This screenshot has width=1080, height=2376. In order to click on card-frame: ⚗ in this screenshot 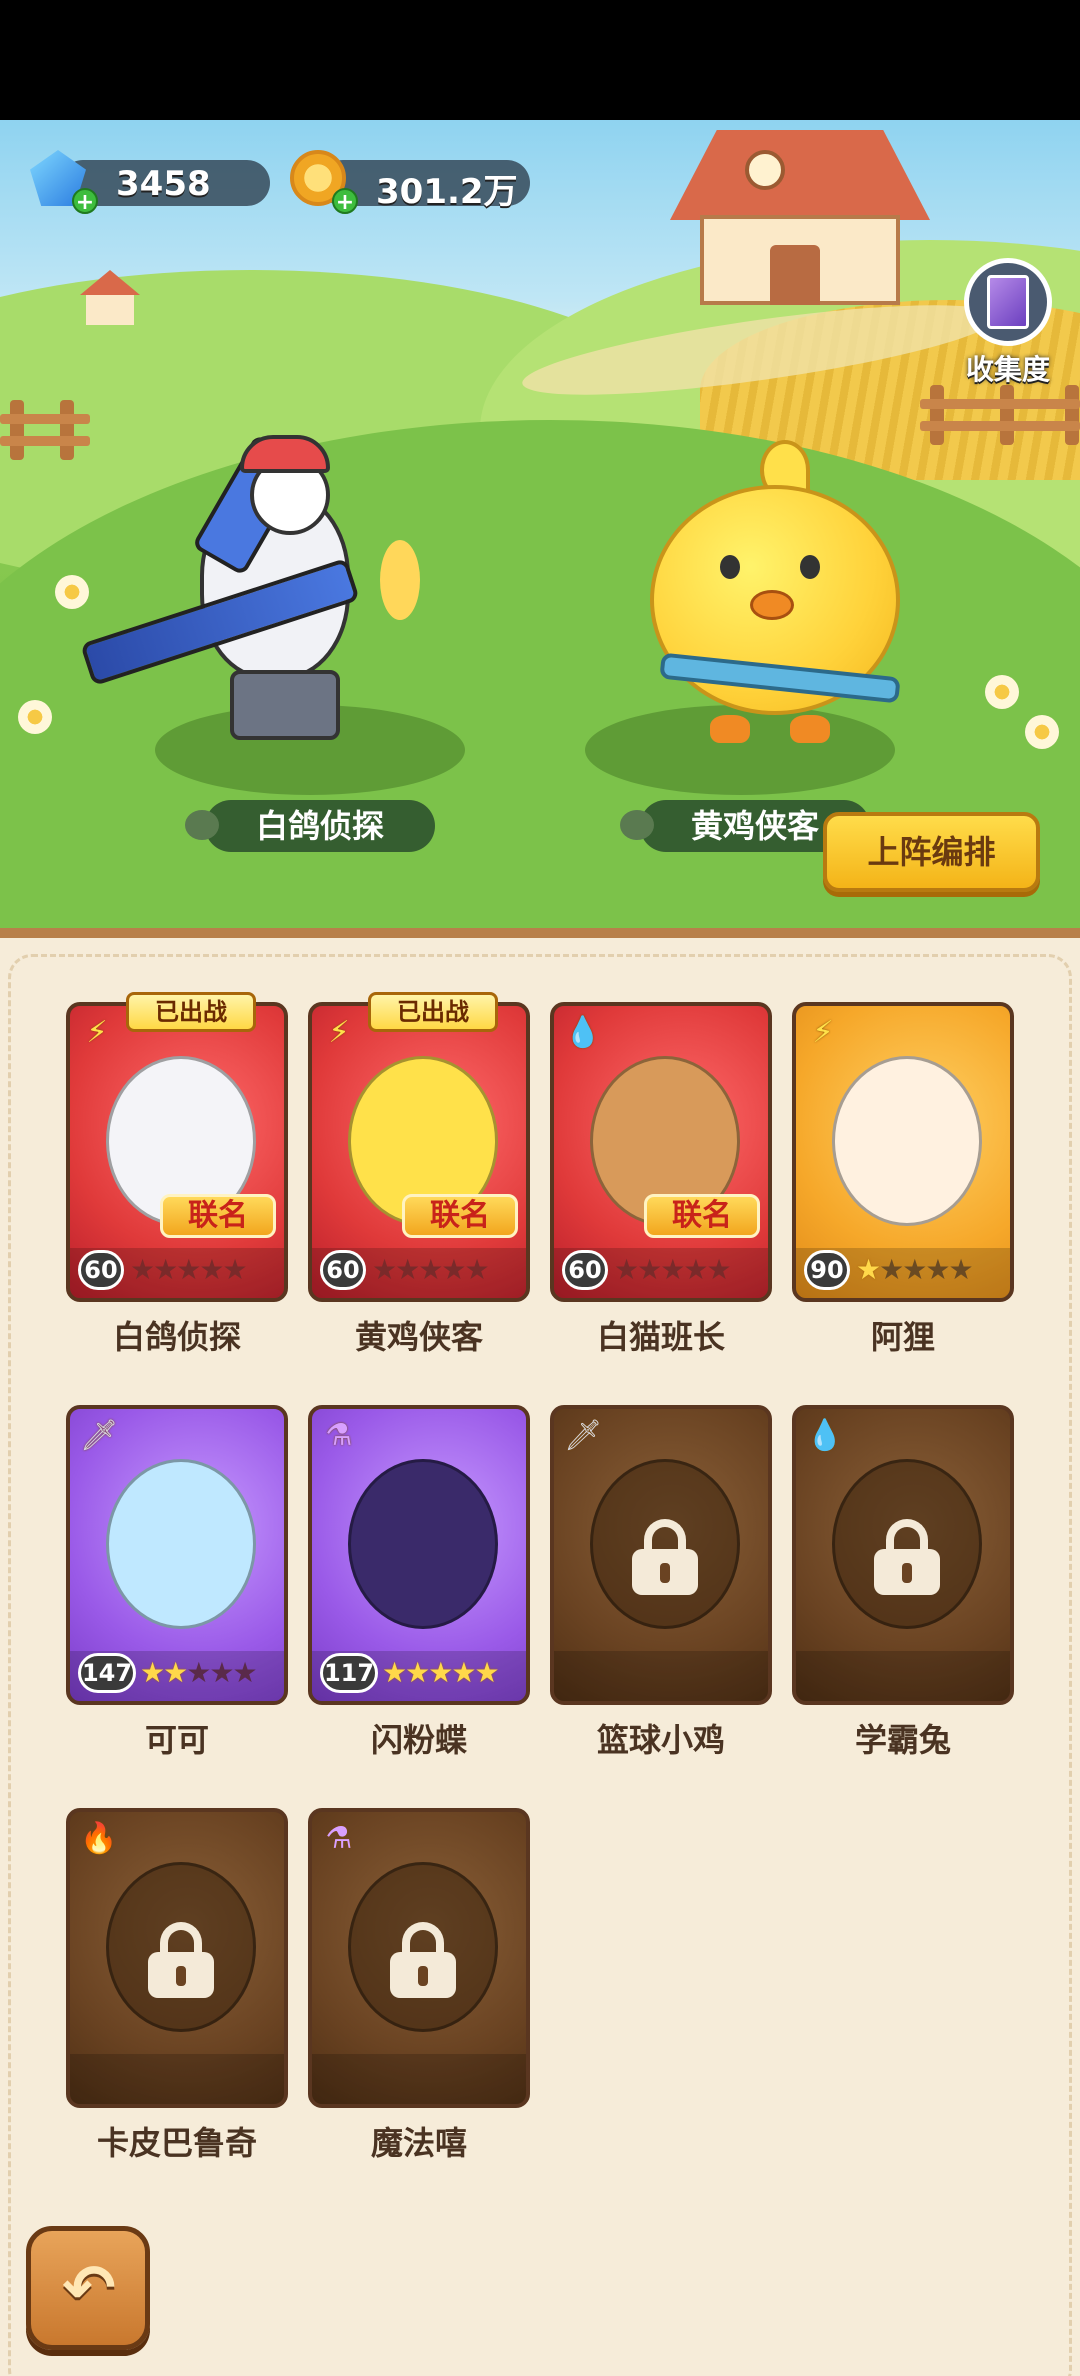, I will do `click(419, 1958)`.